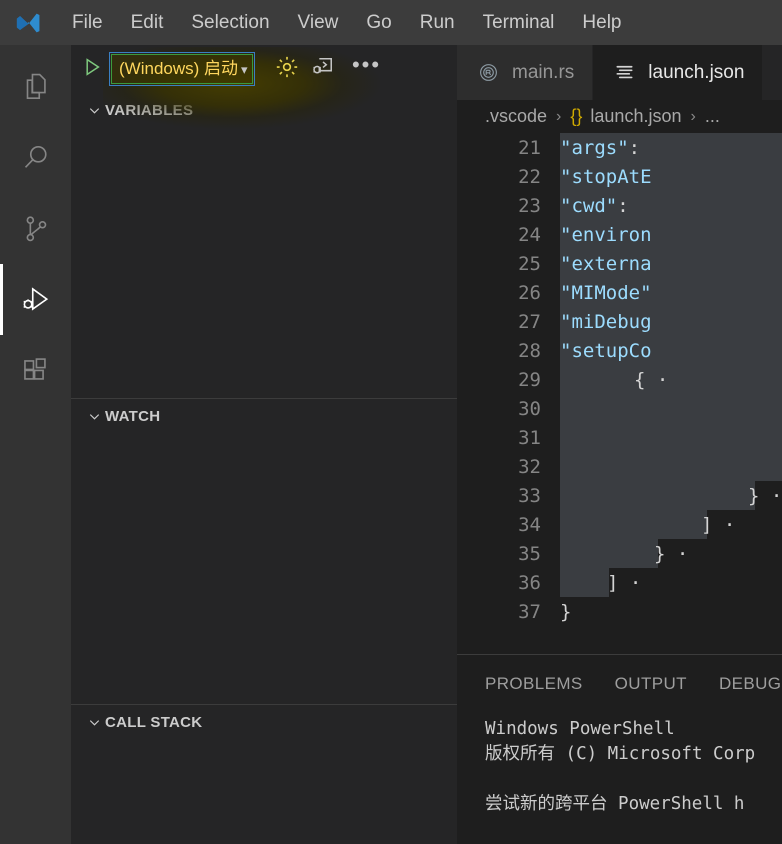 The height and width of the screenshot is (844, 782). I want to click on code-token-key: "args", so click(594, 148).